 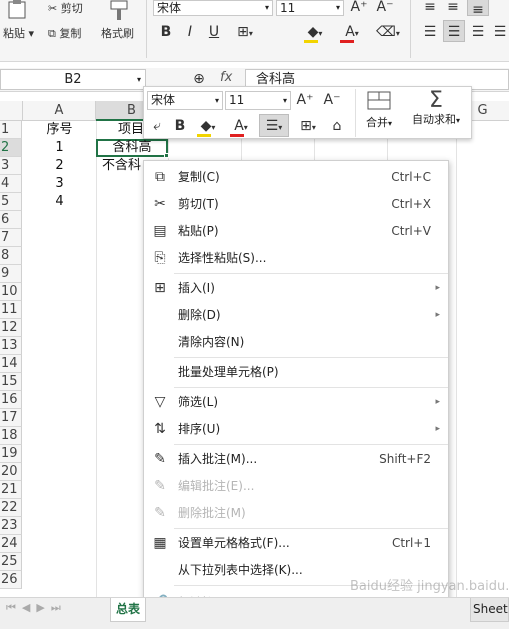 What do you see at coordinates (226, 77) in the screenshot?
I see `fx-icon: fx` at bounding box center [226, 77].